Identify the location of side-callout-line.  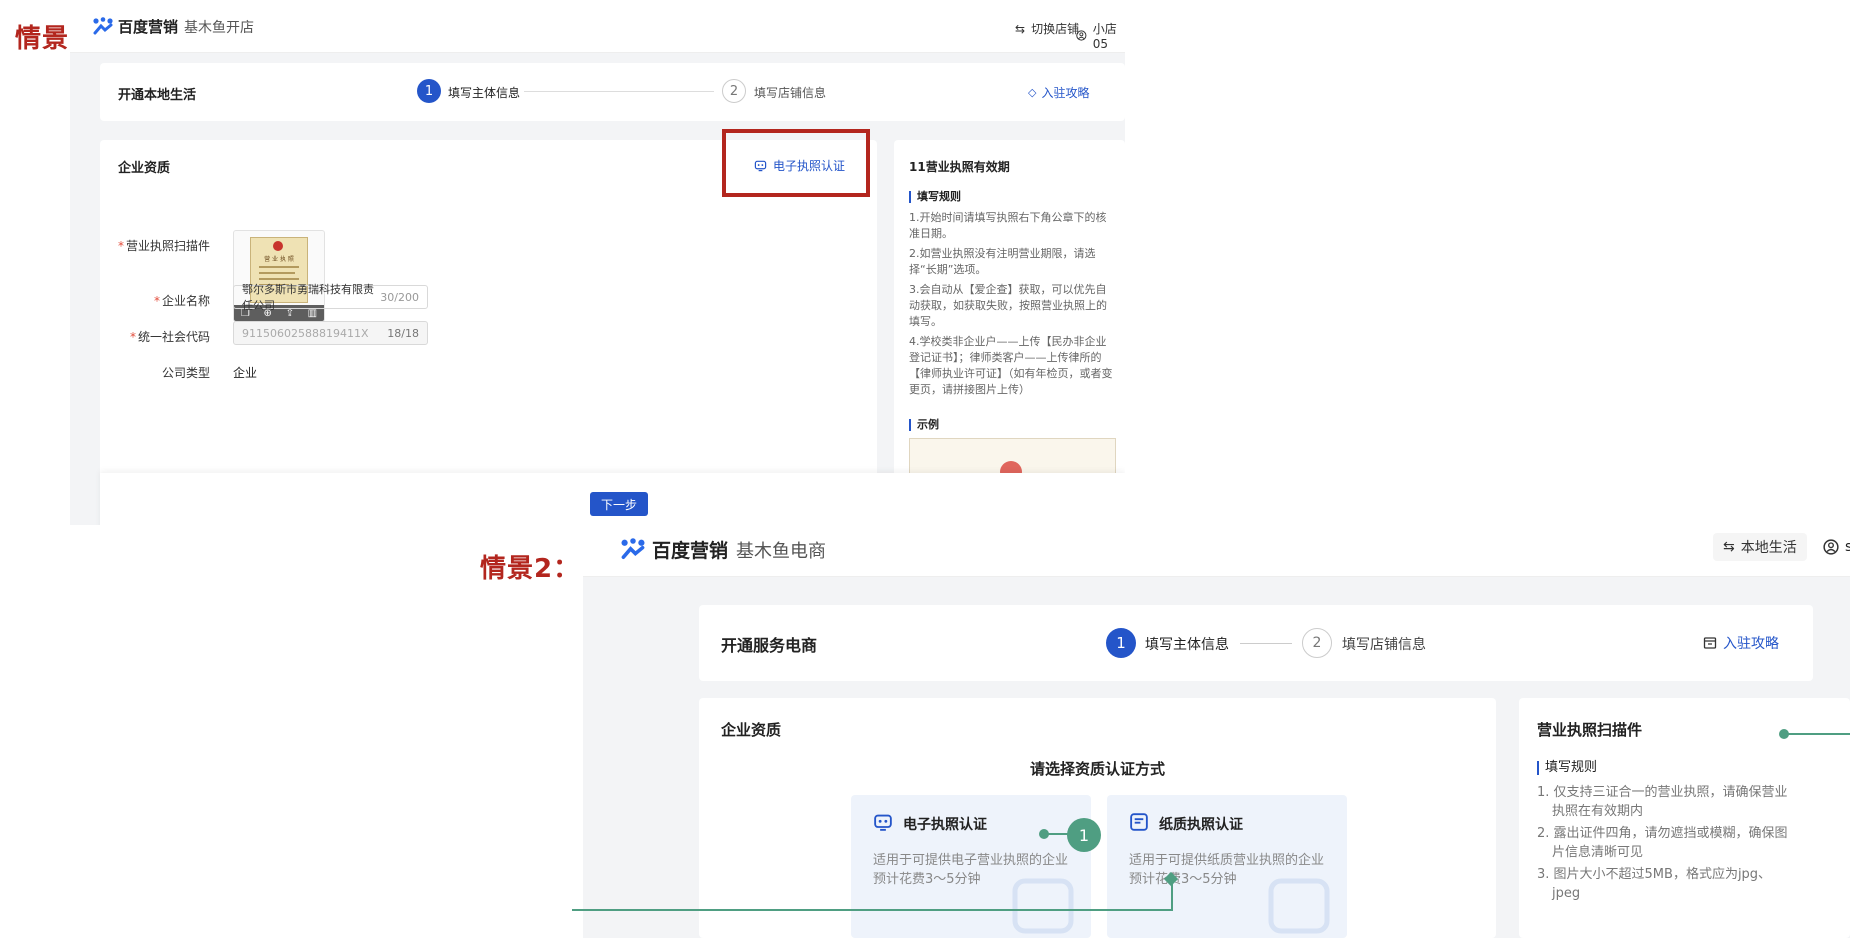
(1817, 734).